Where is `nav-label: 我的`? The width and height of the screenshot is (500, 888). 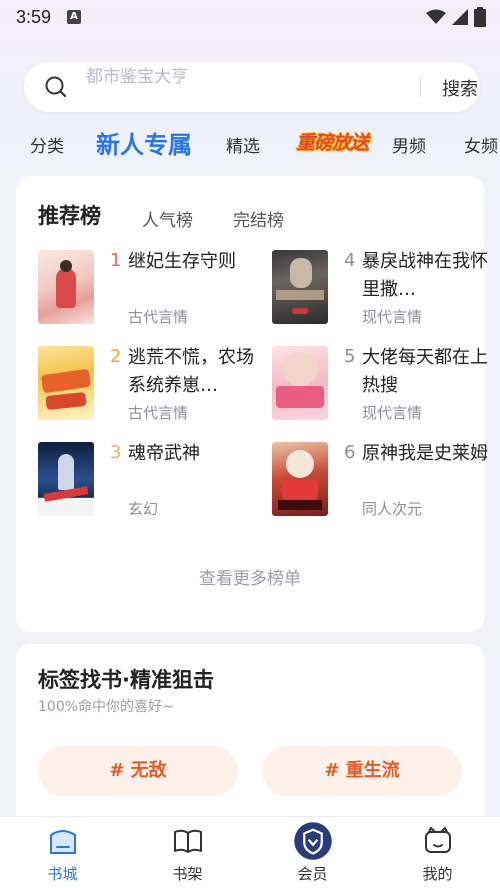
nav-label: 我的 is located at coordinates (437, 874).